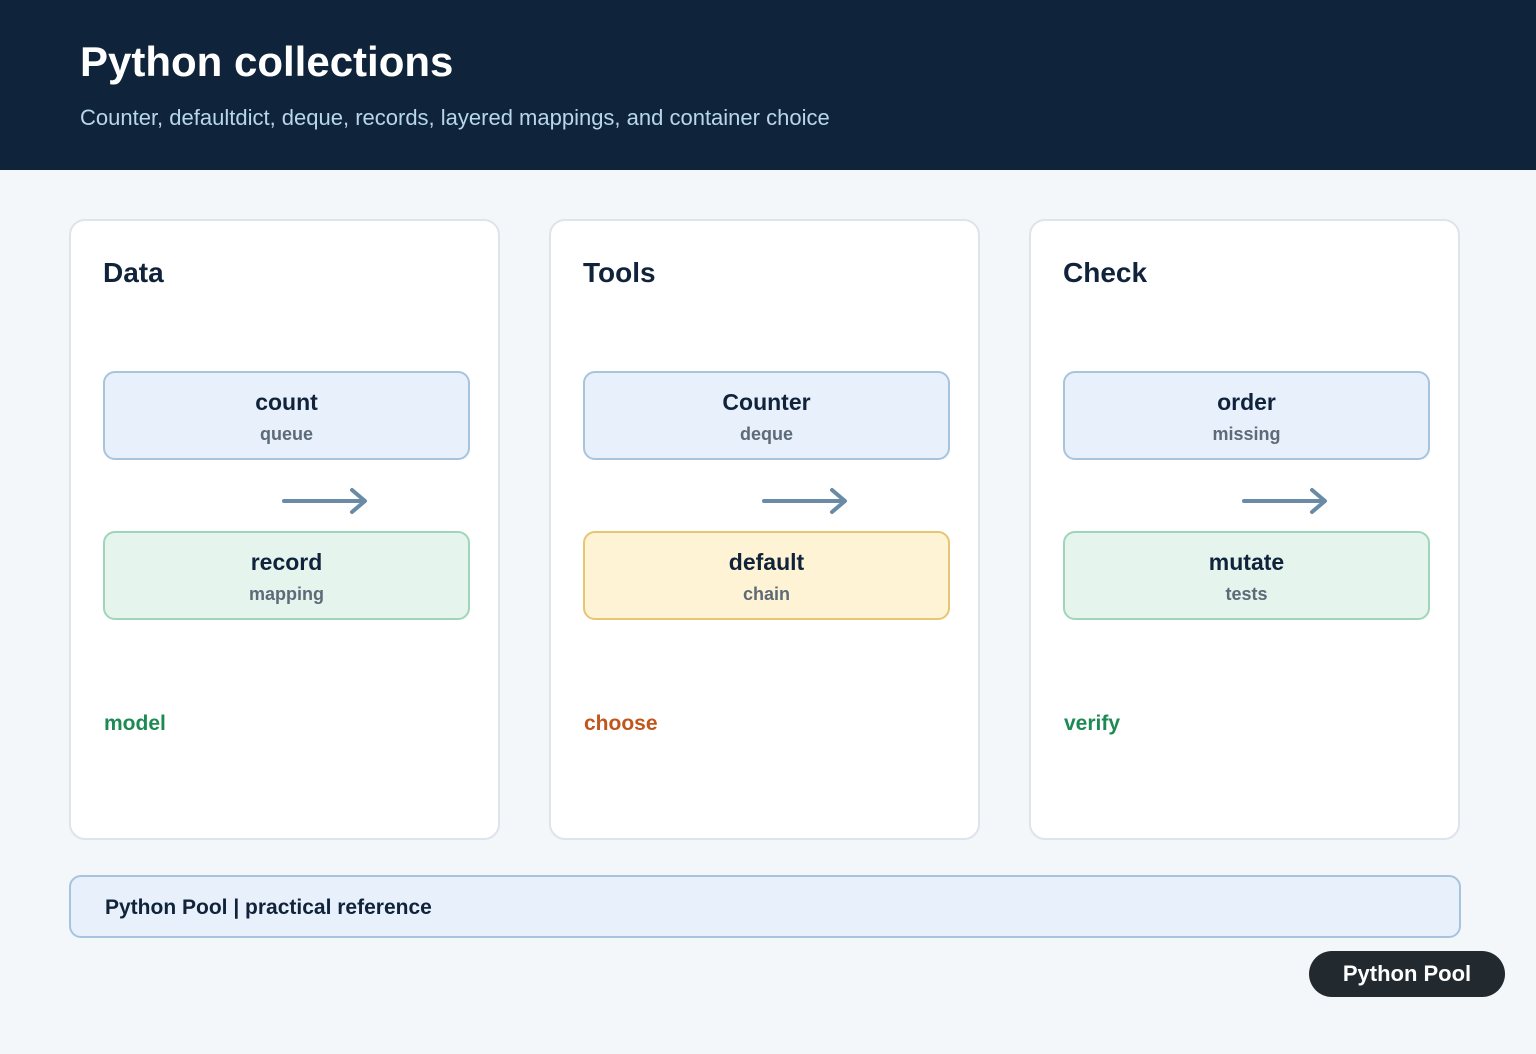 This screenshot has height=1054, width=1536. What do you see at coordinates (286, 562) in the screenshot?
I see `box-main-label: record` at bounding box center [286, 562].